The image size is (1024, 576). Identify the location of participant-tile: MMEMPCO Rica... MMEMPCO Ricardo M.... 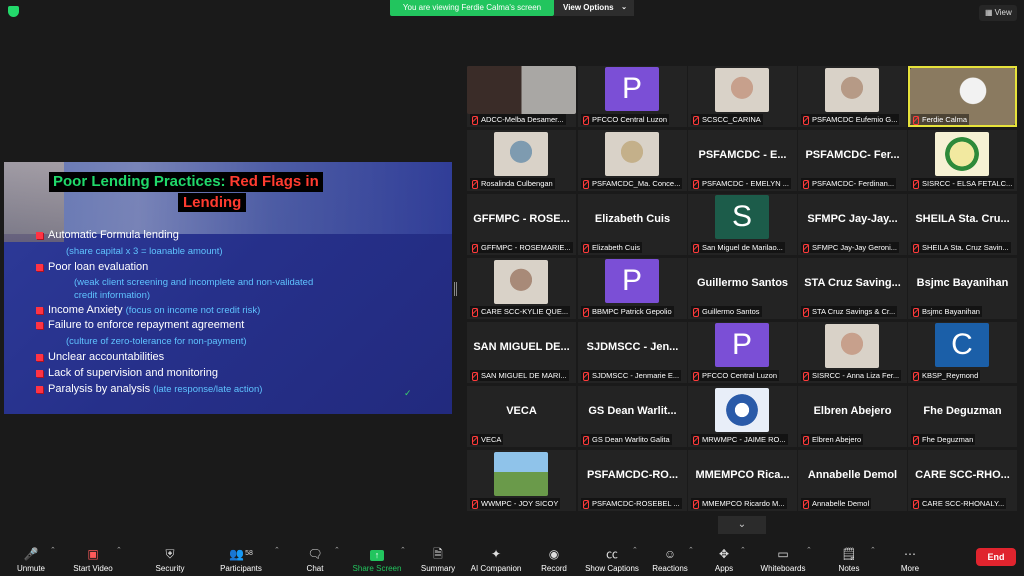
(742, 480).